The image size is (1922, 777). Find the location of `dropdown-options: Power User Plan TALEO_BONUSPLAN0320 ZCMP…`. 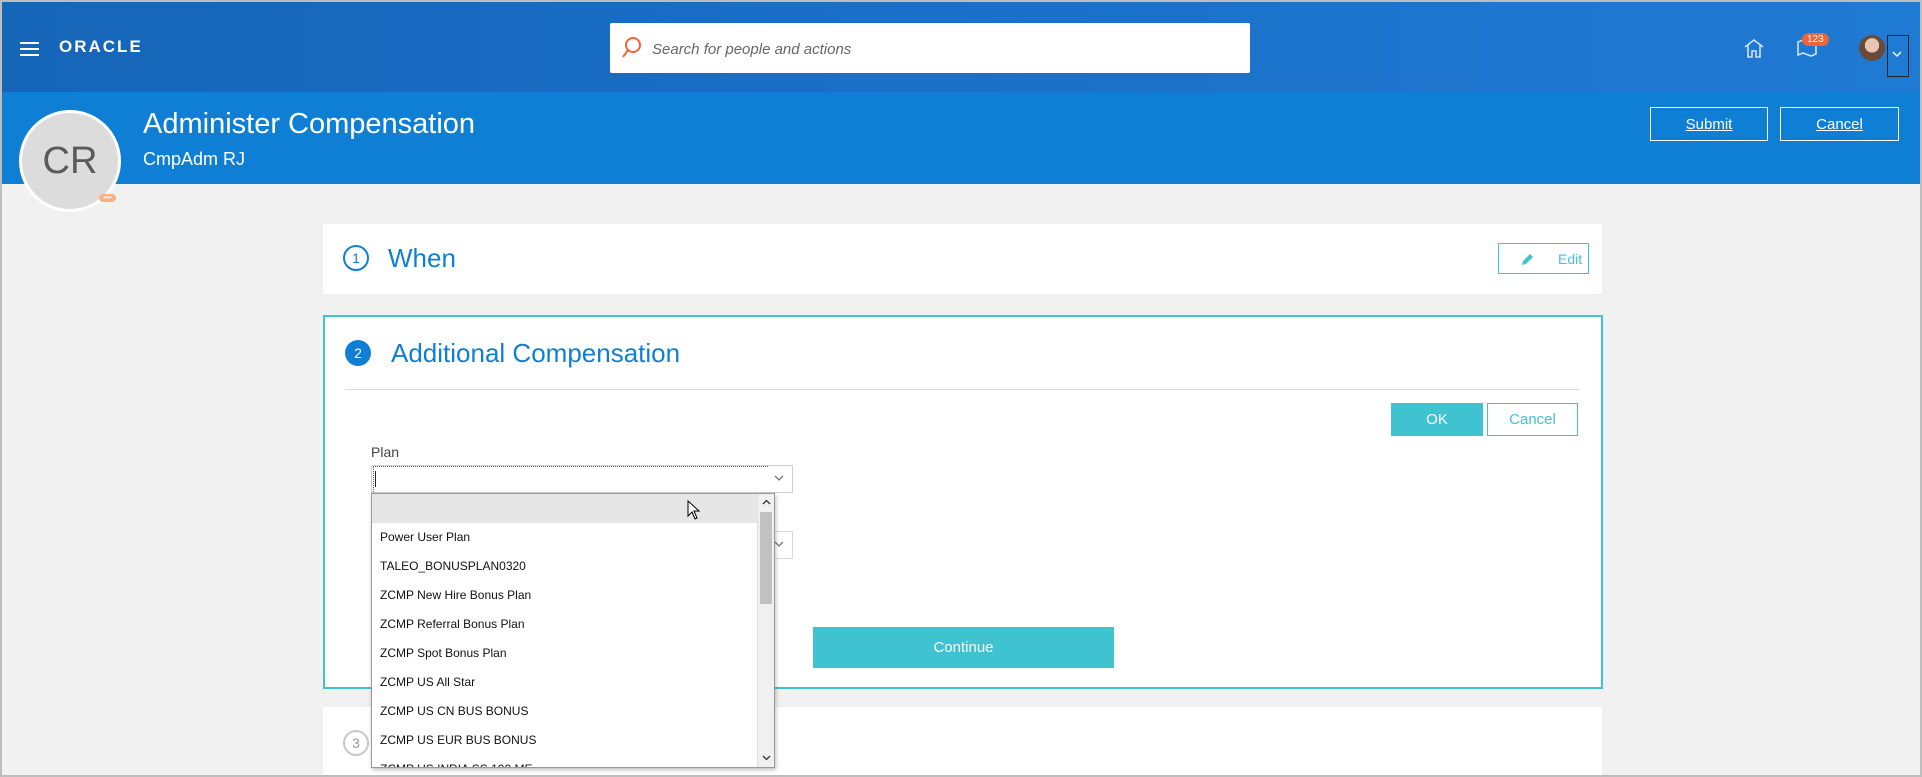

dropdown-options: Power User Plan TALEO_BONUSPLAN0320 ZCMP… is located at coordinates (564, 630).